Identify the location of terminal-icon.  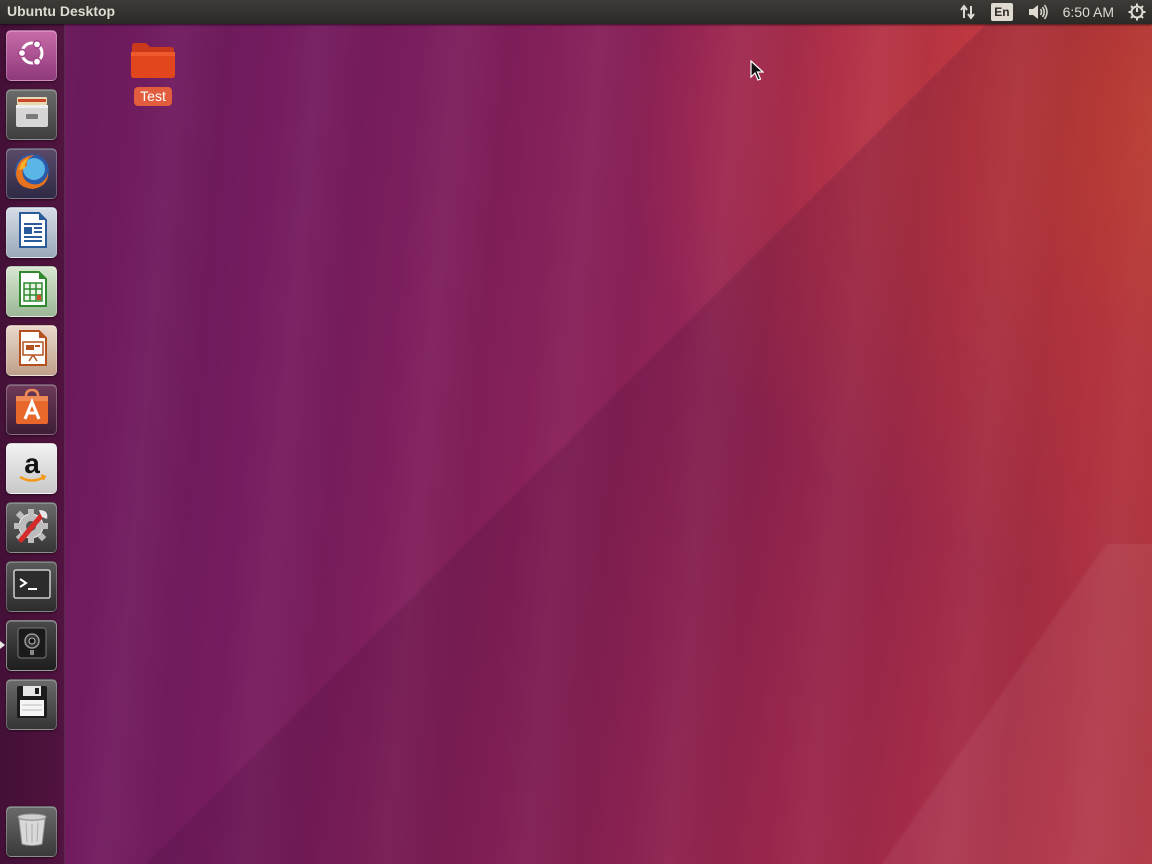
(32, 586).